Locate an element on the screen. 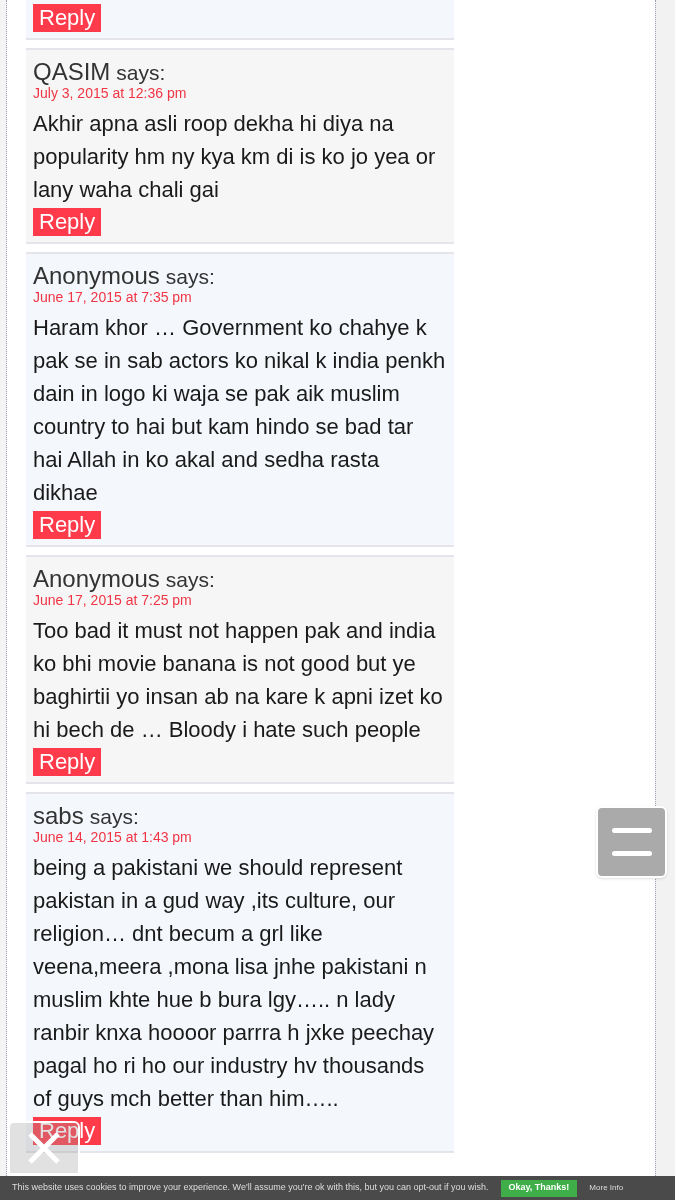 Image resolution: width=675 pixels, height=1200 pixels. comment-text: Haram khor … Government ko chahye k pak se in sab actors ko nikal k india penkh dain in logo ki waja se pak aik muslim country to hai but kam hindo se bad tar hai Allah in ko akal and sedha rasta dikhae is located at coordinates (240, 410).